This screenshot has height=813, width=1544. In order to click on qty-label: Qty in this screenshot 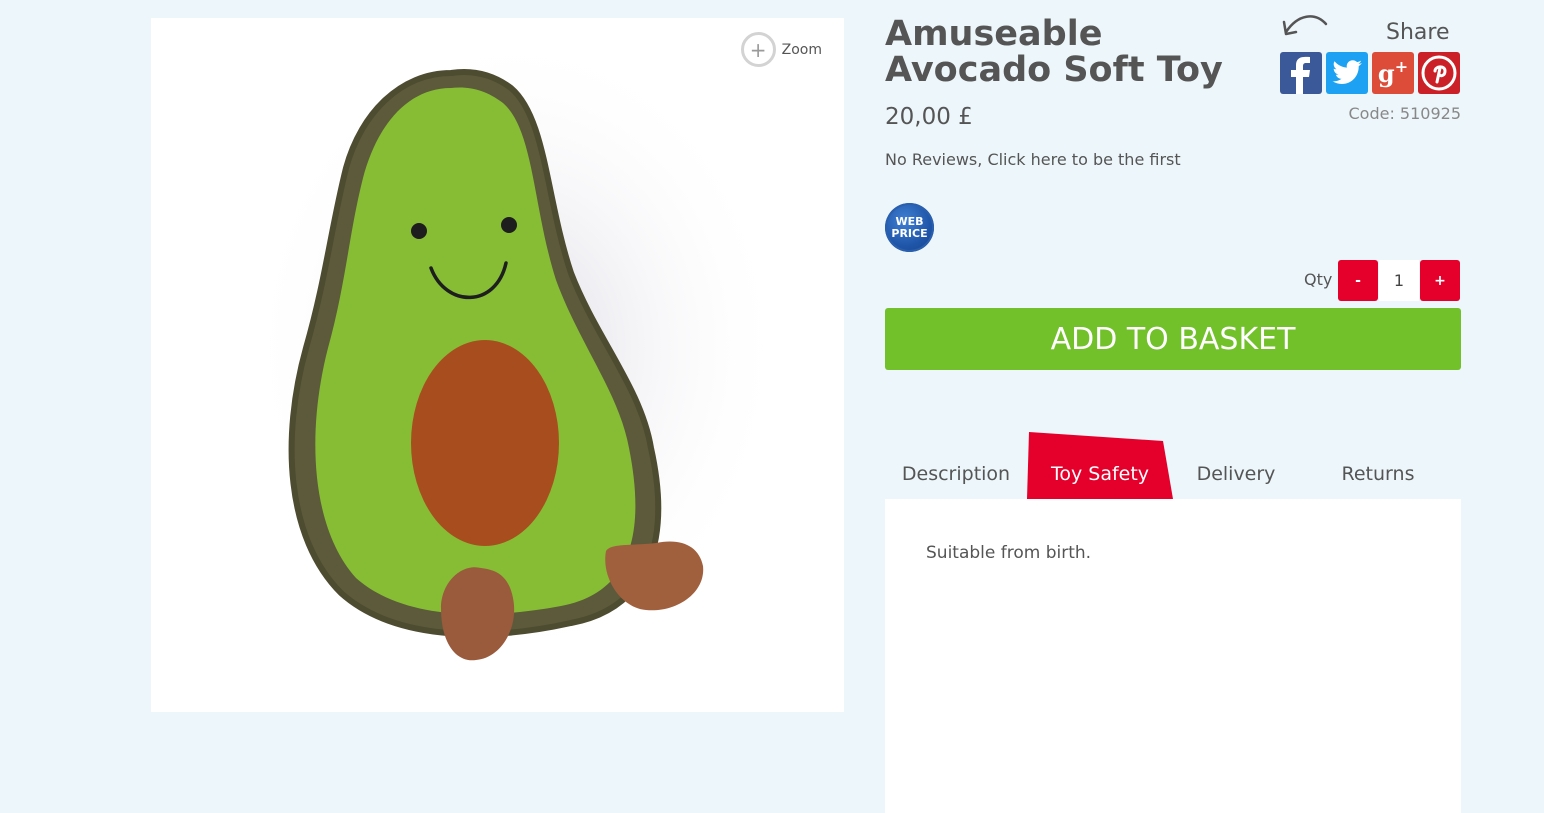, I will do `click(1318, 279)`.